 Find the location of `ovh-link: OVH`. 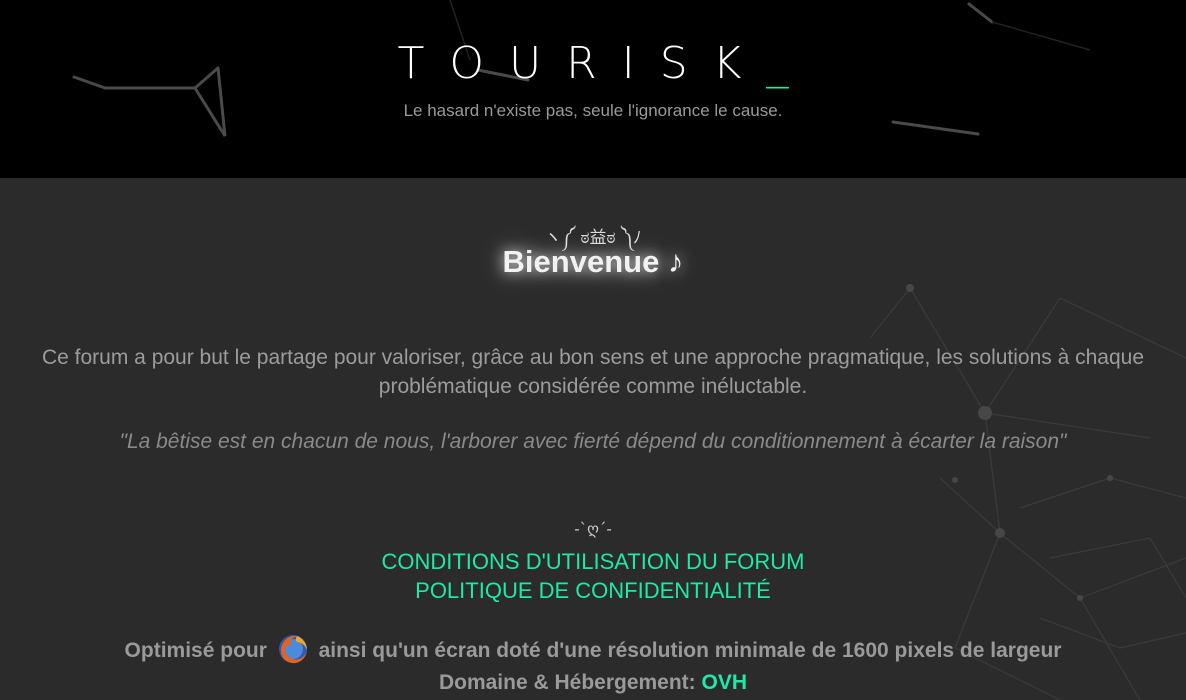

ovh-link: OVH is located at coordinates (725, 682).